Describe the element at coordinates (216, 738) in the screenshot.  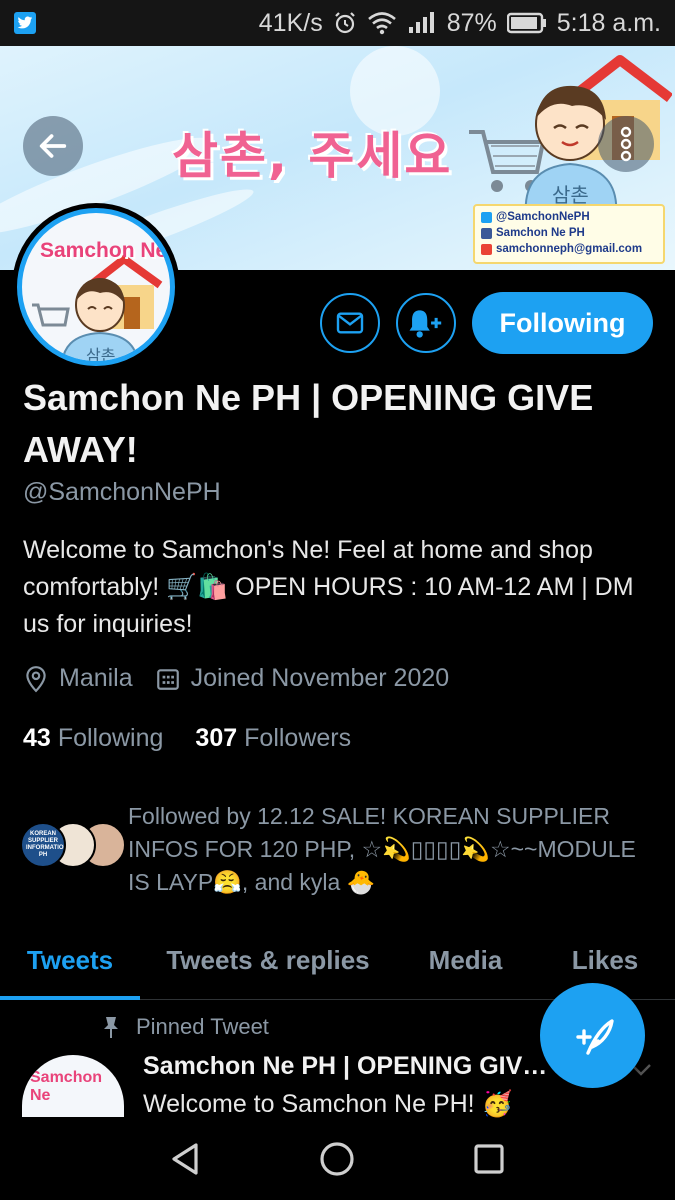
I see `followers-count: 307` at that location.